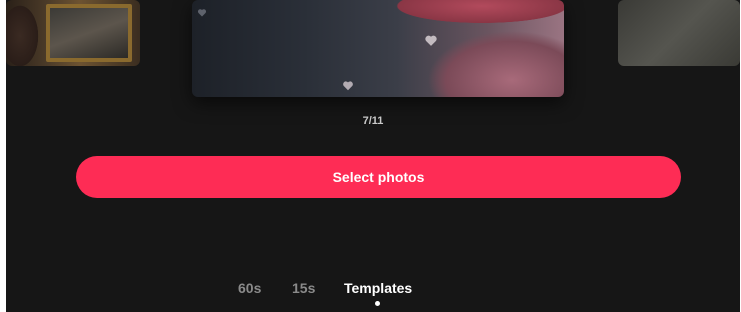 The image size is (741, 312). I want to click on mode-tabs: 60s 15s Templates, so click(373, 290).